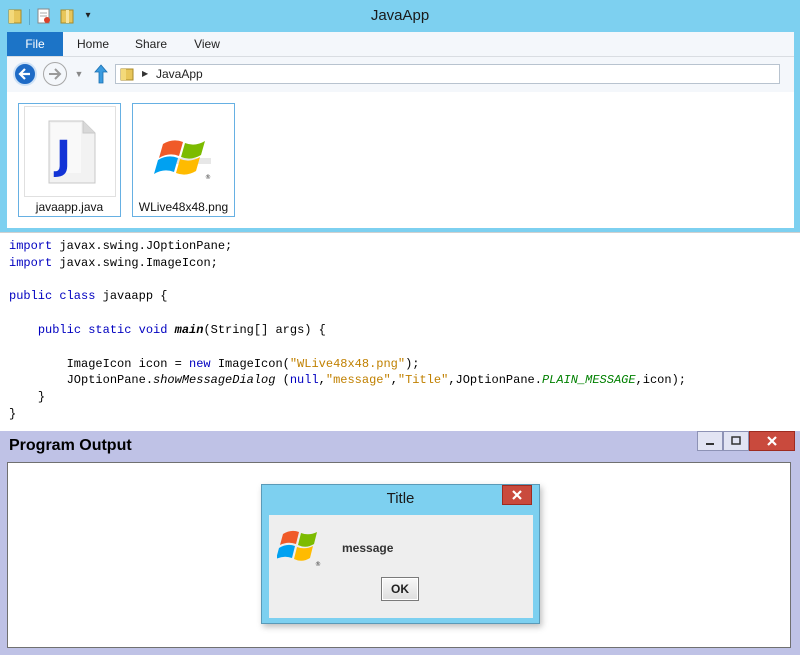  I want to click on message-dialog: Title ® message OK, so click(400, 554).